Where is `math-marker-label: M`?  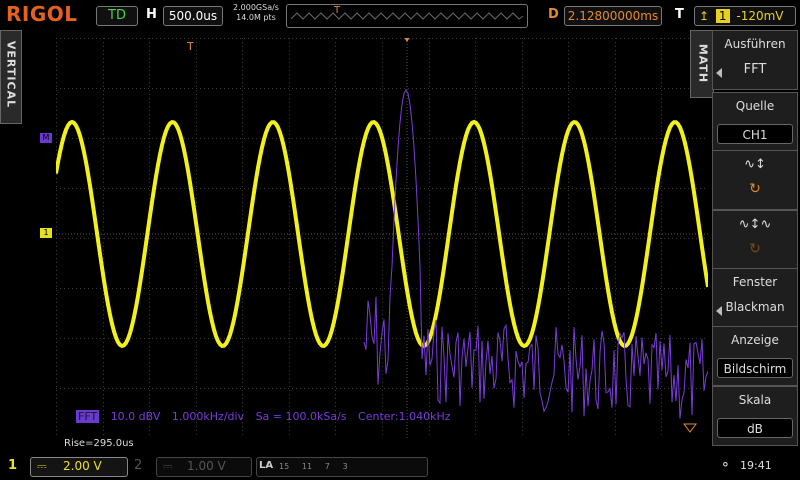
math-marker-label: M is located at coordinates (46, 137).